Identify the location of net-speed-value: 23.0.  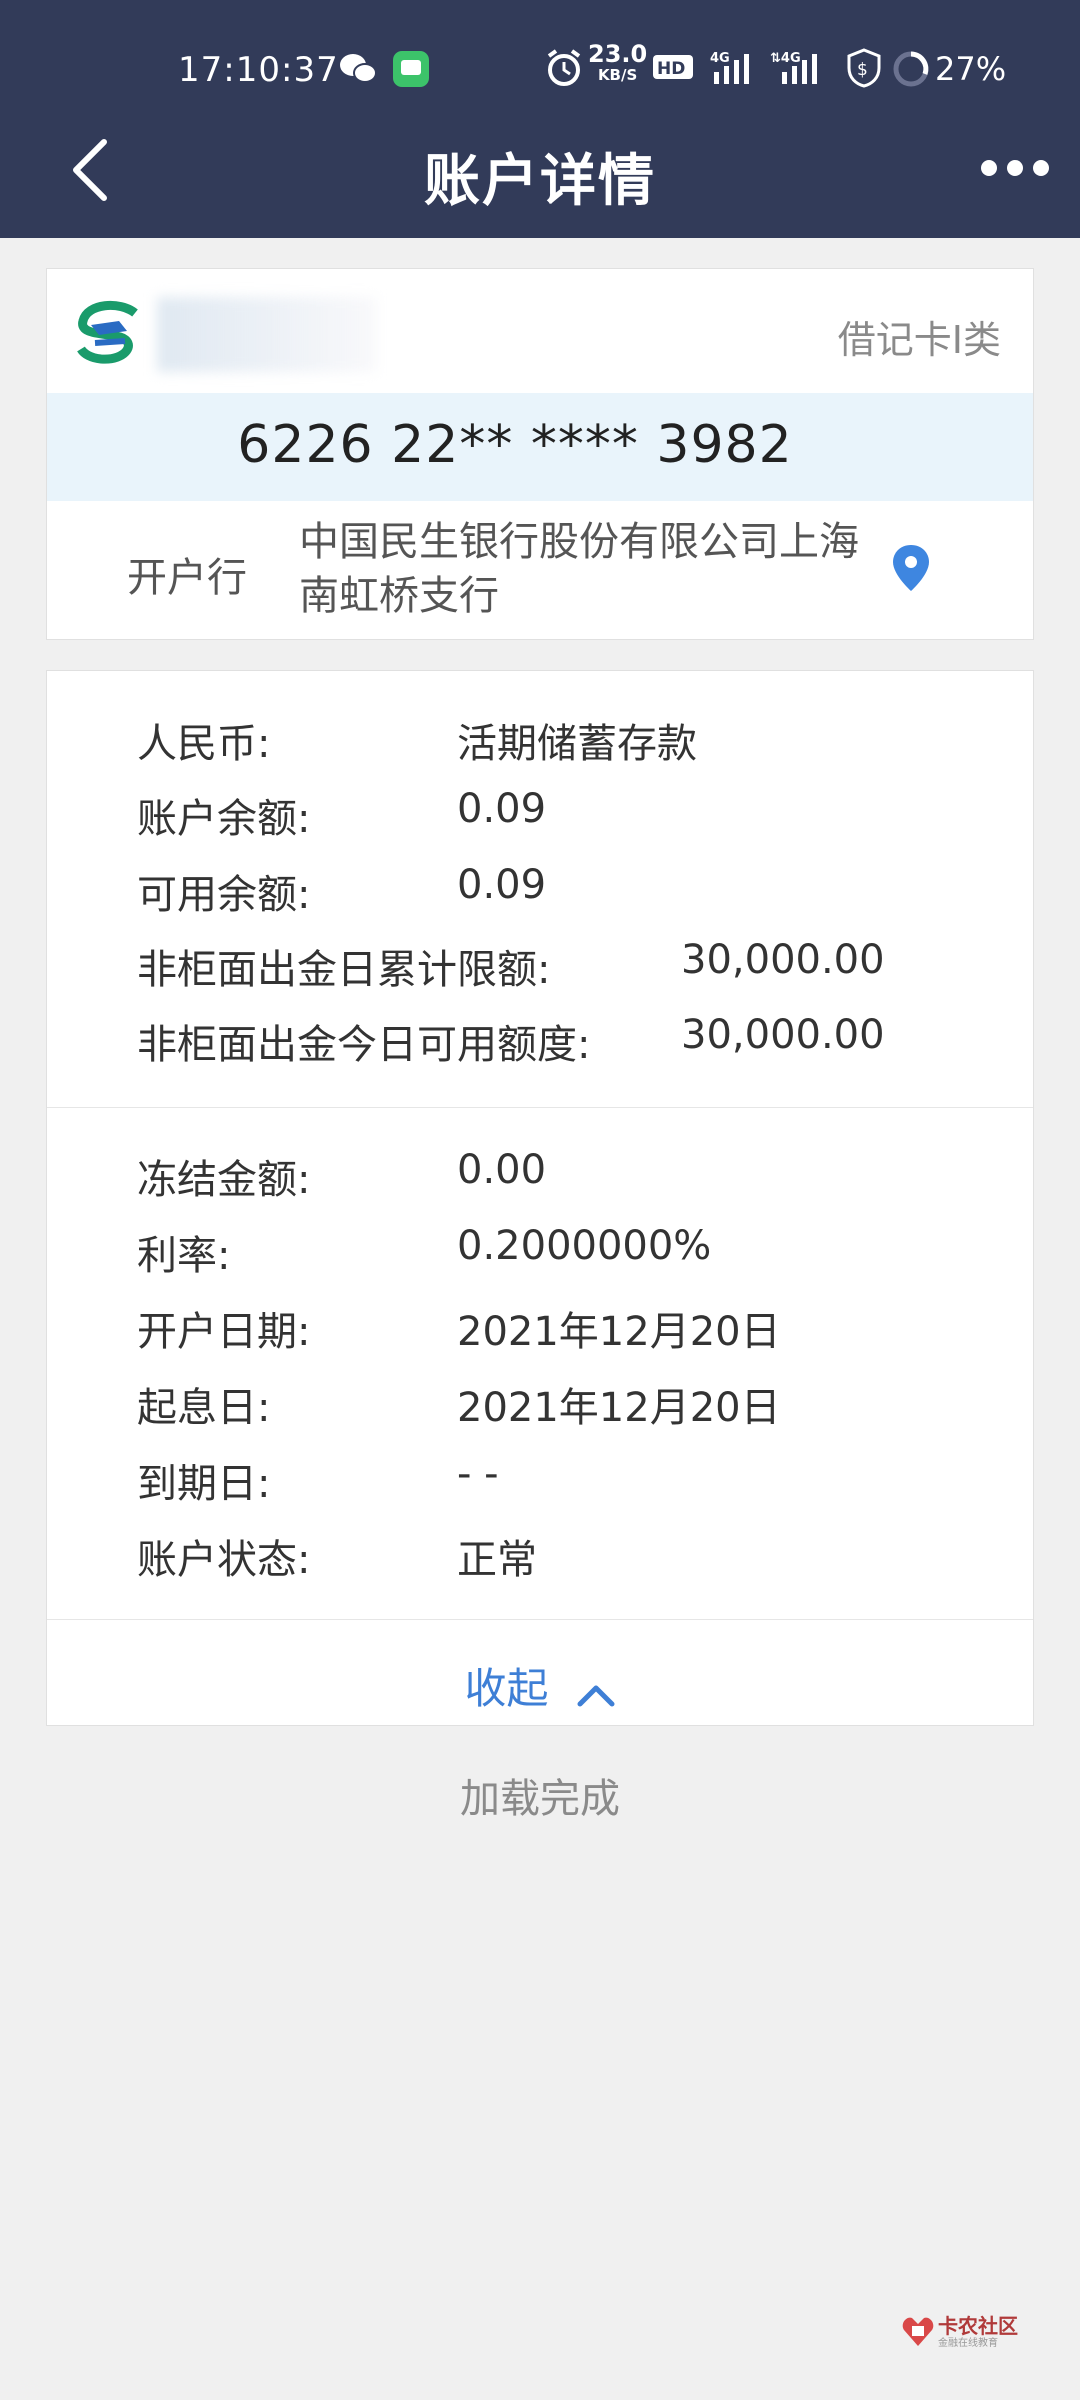
(618, 54).